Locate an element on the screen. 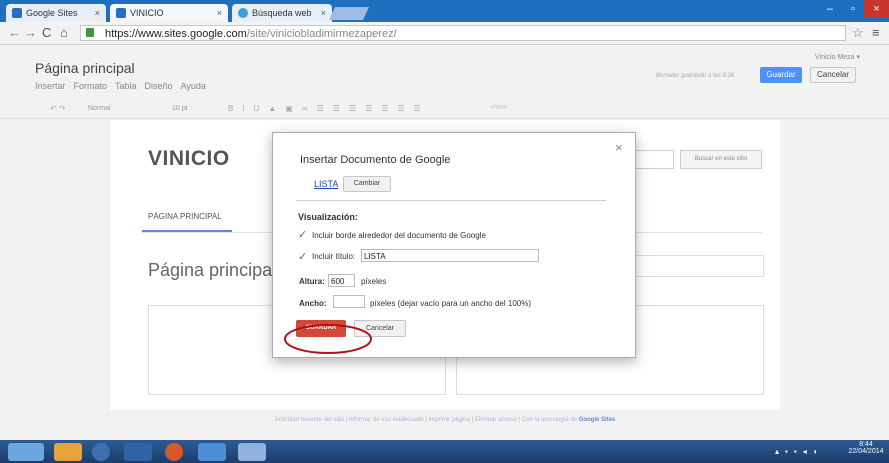 The width and height of the screenshot is (889, 463). tab-label: VINICIO is located at coordinates (147, 13).